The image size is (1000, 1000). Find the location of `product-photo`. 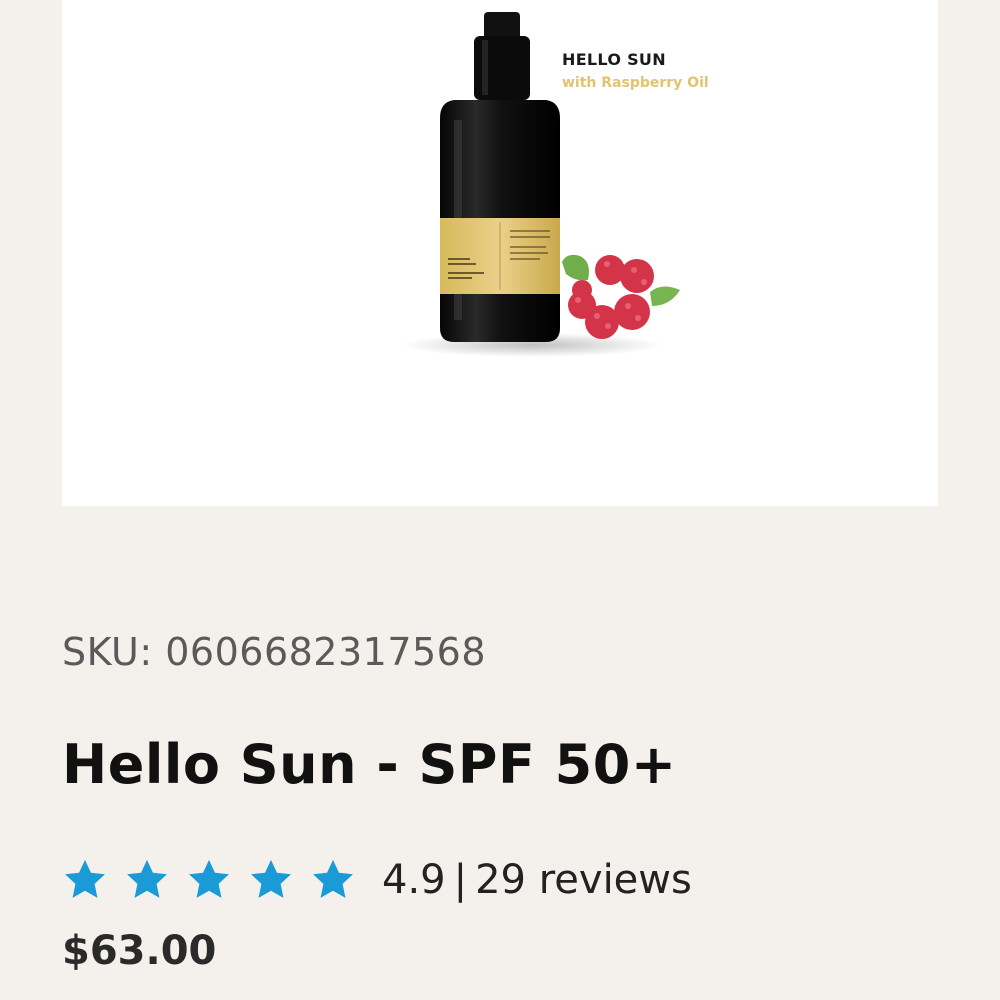

product-photo is located at coordinates (541, 184).